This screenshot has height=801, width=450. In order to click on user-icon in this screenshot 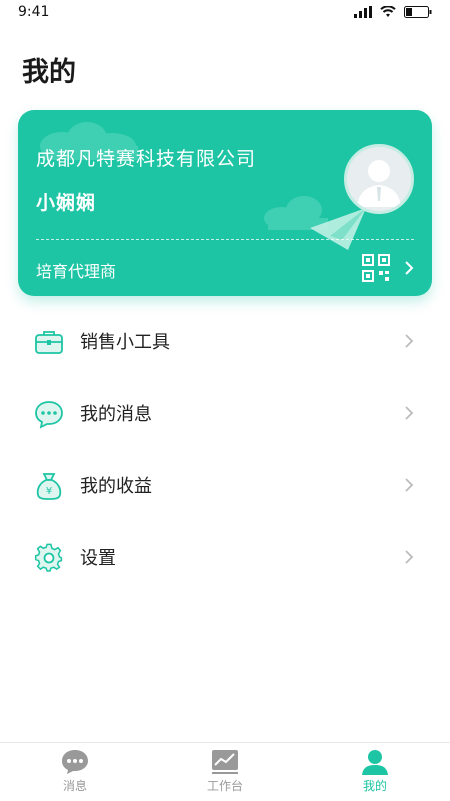, I will do `click(375, 762)`.